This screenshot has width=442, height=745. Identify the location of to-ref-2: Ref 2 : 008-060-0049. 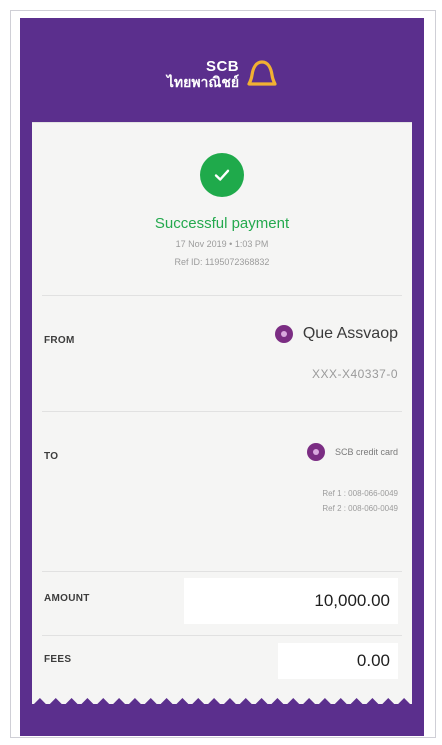
(360, 508).